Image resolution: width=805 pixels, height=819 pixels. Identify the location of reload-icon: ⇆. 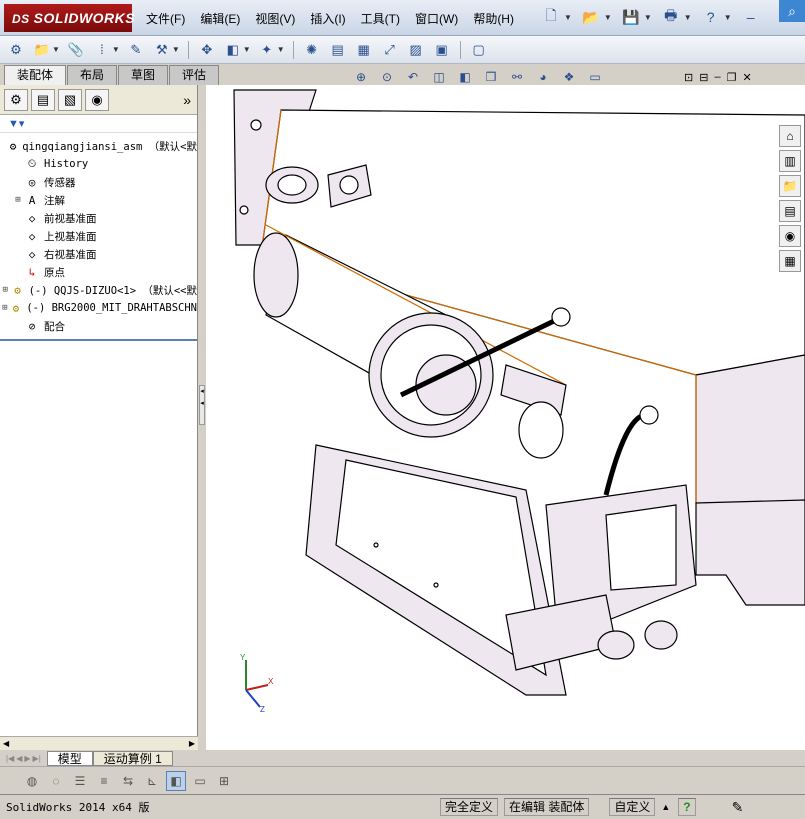
(128, 781).